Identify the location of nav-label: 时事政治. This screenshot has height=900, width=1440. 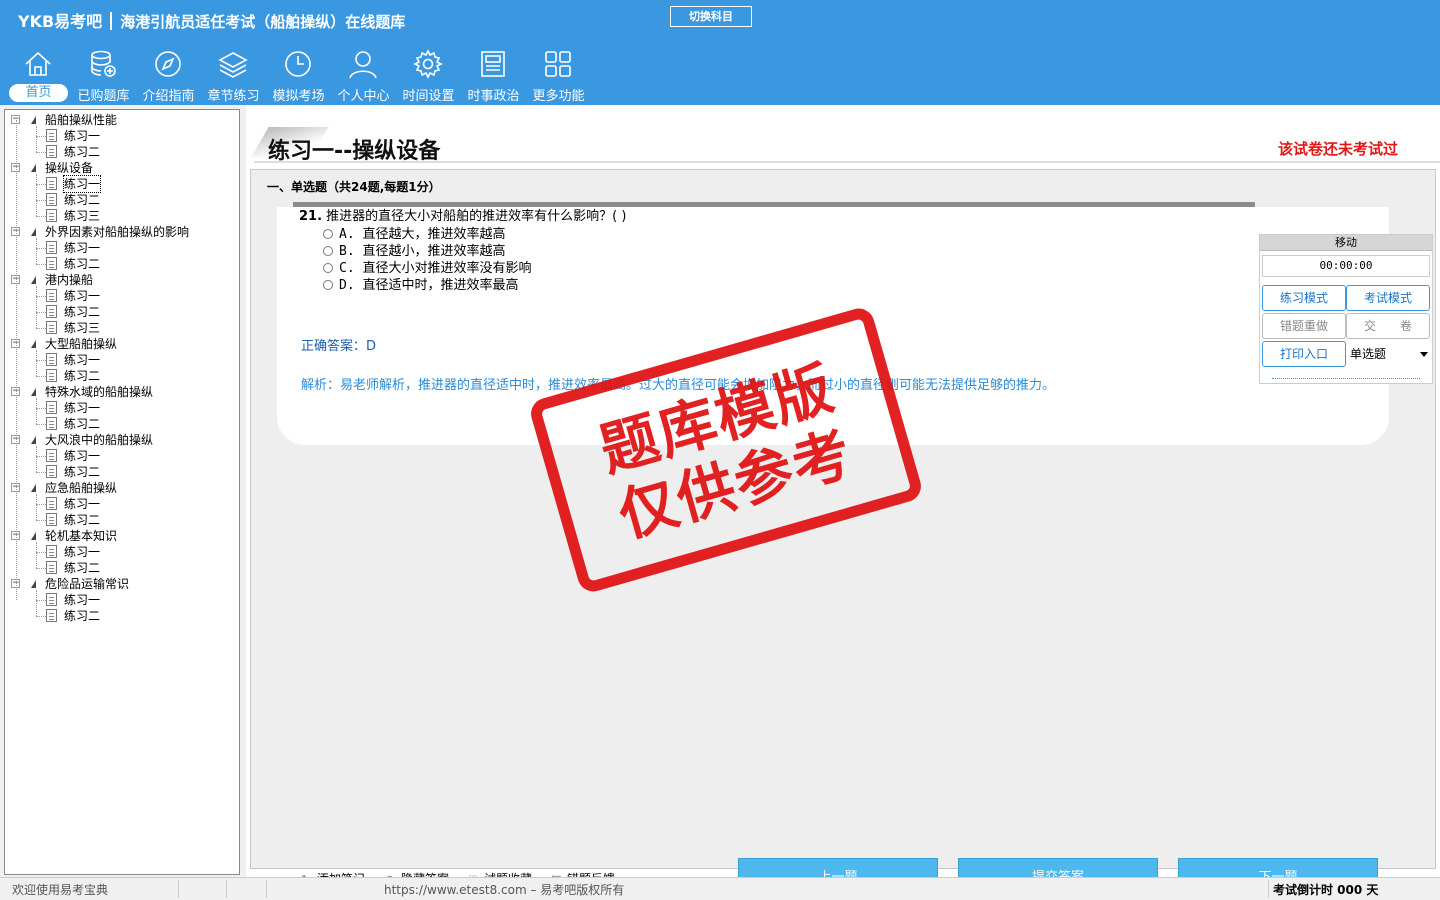
(493, 96).